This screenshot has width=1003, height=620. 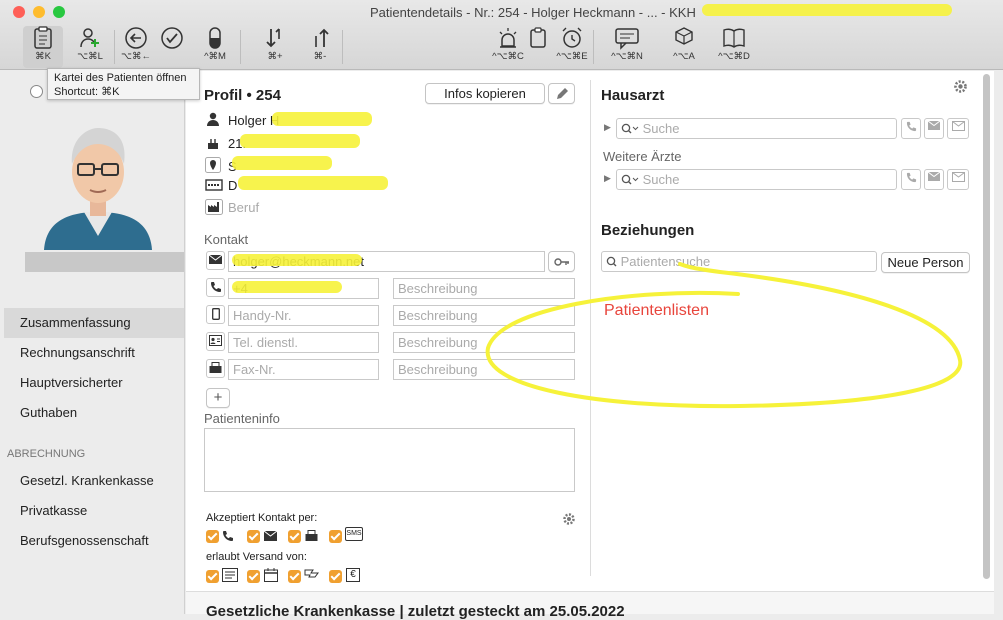 I want to click on location-pin-icon, so click(x=213, y=165).